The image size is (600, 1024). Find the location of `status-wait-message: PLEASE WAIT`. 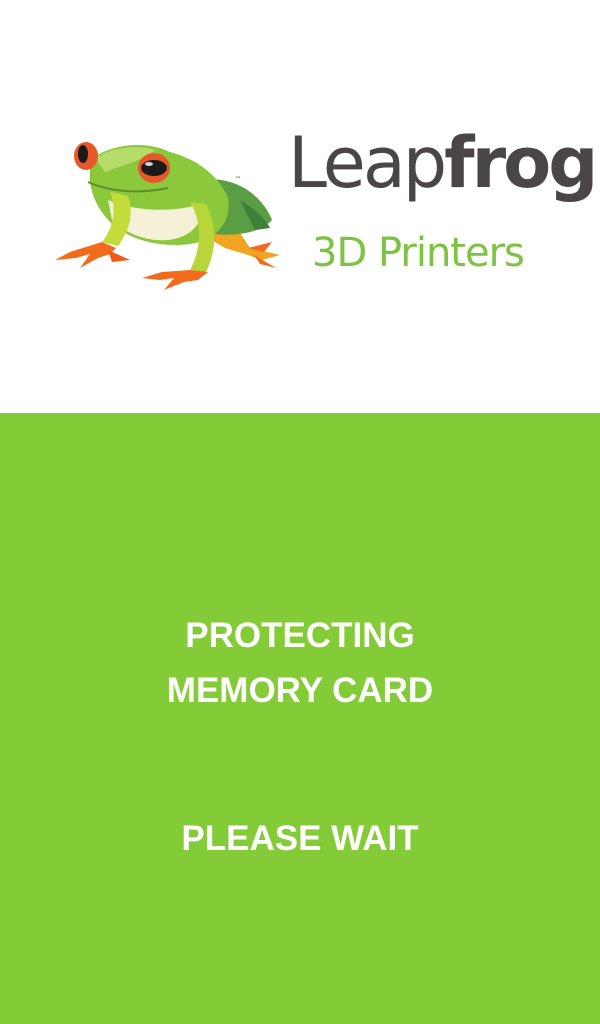

status-wait-message: PLEASE WAIT is located at coordinates (300, 838).